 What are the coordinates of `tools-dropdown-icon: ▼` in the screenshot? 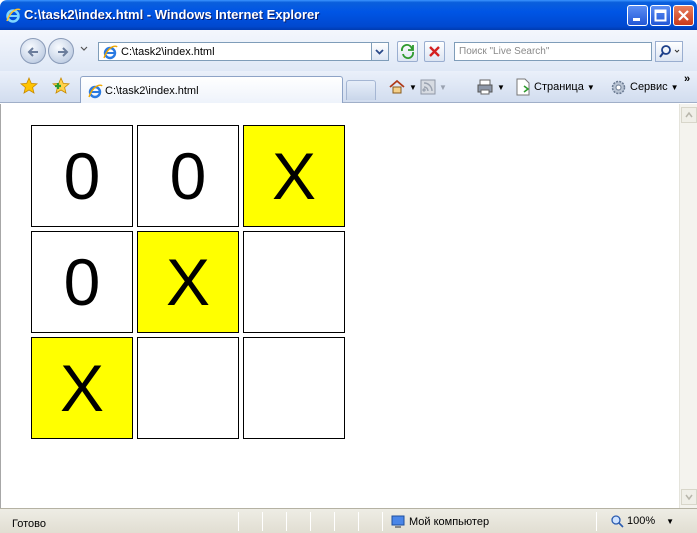 It's located at (674, 87).